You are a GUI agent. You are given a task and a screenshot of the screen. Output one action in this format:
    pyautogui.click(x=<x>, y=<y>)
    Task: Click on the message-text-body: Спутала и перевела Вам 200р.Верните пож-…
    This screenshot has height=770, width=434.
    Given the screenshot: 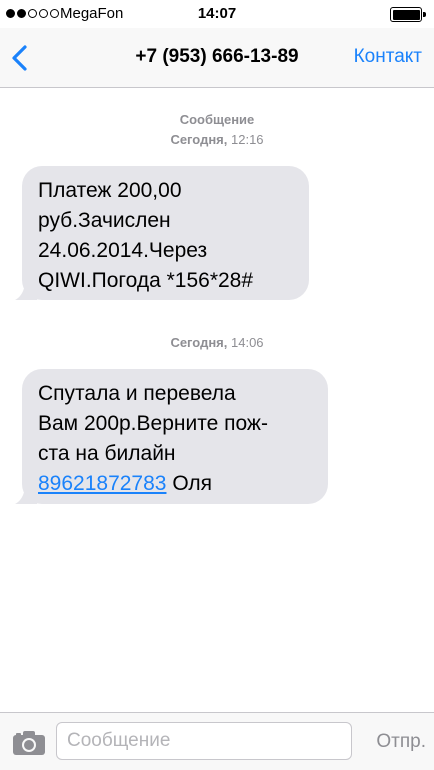 What is the action you would take?
    pyautogui.click(x=153, y=423)
    